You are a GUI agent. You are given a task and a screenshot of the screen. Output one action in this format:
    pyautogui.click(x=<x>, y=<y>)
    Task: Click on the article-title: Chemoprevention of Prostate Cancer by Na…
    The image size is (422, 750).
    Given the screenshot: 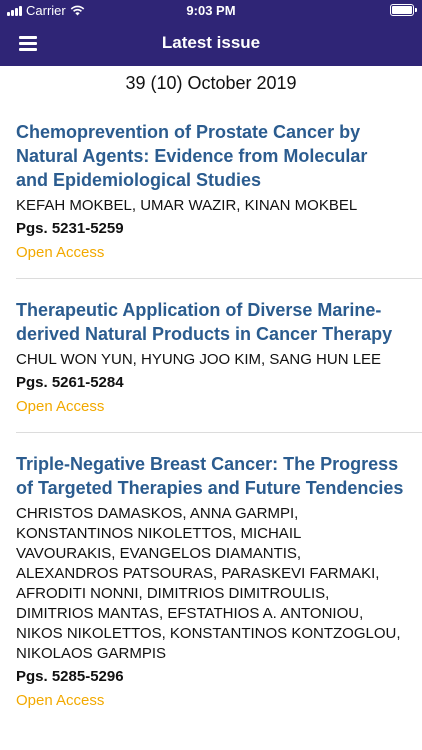 What is the action you would take?
    pyautogui.click(x=219, y=156)
    